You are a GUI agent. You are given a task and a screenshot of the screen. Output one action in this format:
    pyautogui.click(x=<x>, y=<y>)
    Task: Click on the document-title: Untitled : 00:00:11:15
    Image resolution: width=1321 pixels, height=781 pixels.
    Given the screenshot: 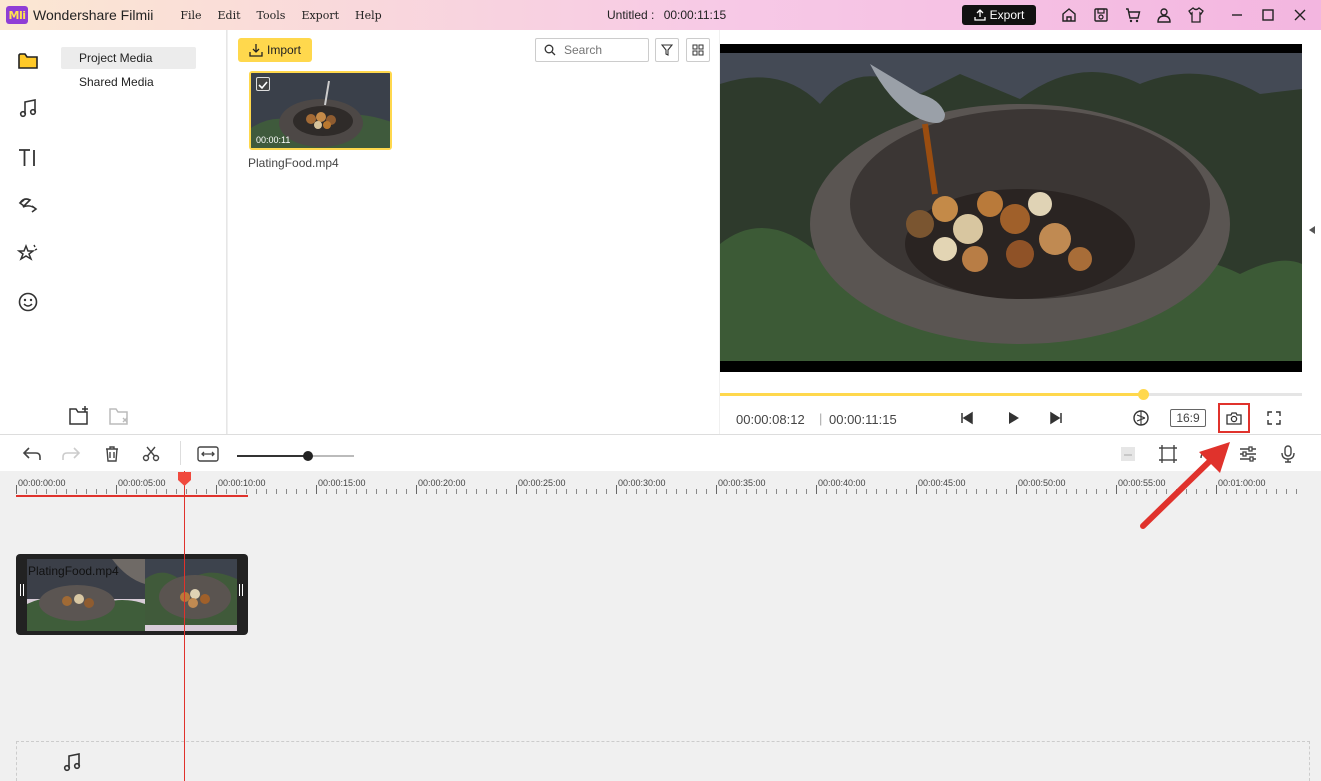 What is the action you would take?
    pyautogui.click(x=666, y=15)
    